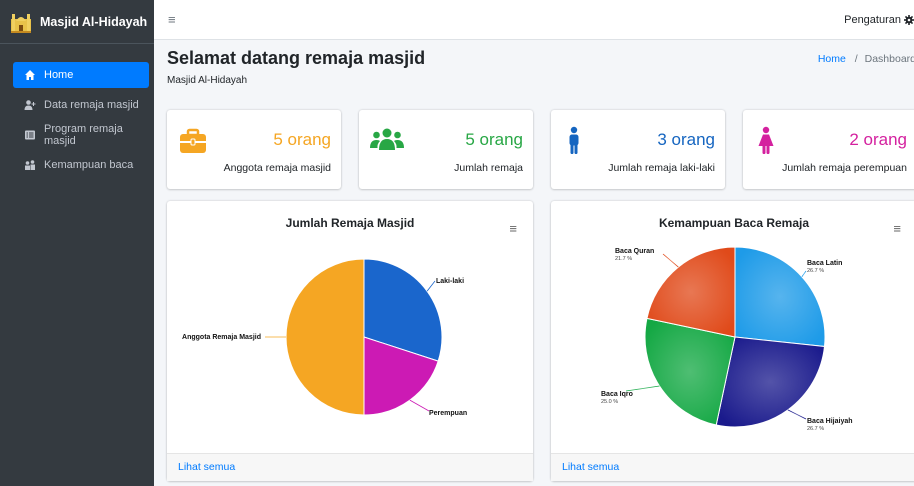  I want to click on sidebar-item-label: Kemampuan baca, so click(89, 165).